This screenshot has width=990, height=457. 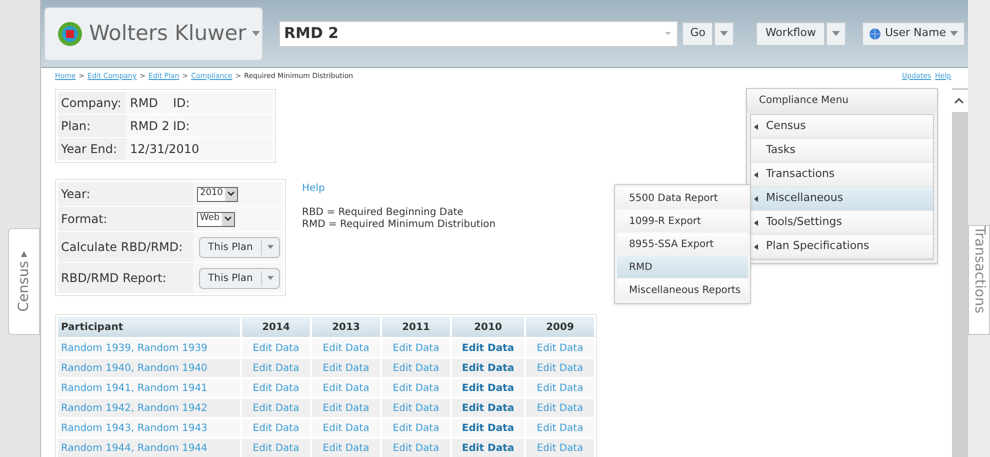 What do you see at coordinates (790, 34) in the screenshot?
I see `workflow-button: Workflow` at bounding box center [790, 34].